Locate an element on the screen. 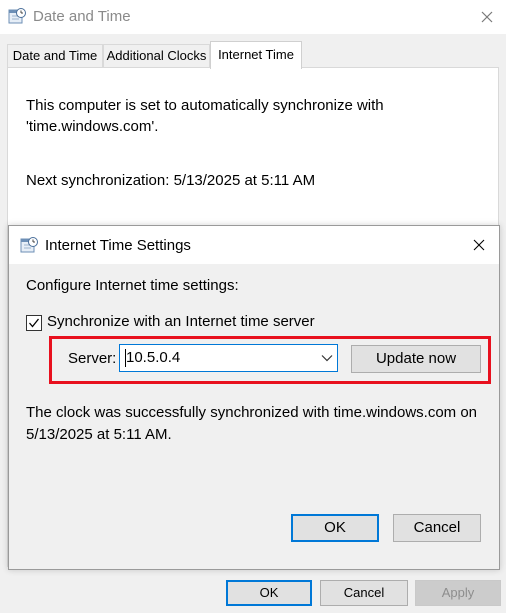  sync-checkbox-label: Synchronize with an Internet time server is located at coordinates (181, 321).